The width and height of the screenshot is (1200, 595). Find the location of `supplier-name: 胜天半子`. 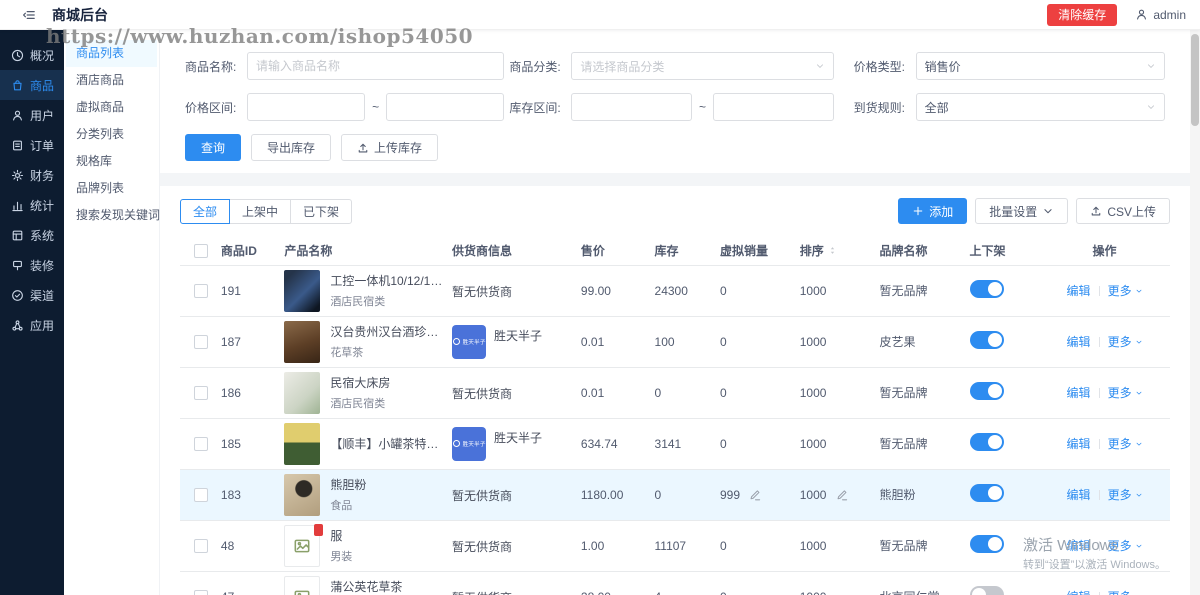

supplier-name: 胜天半子 is located at coordinates (518, 335).